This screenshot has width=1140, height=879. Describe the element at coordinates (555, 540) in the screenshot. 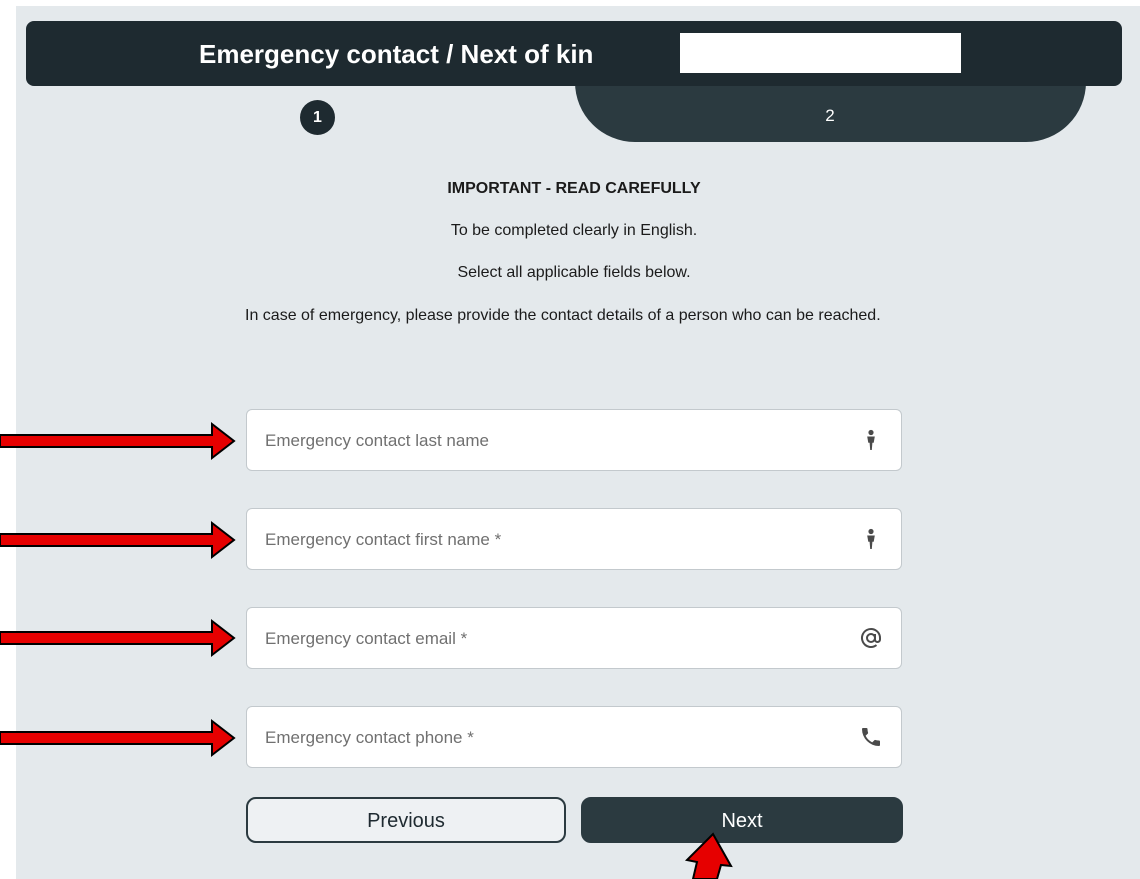

I see `first-name-input` at that location.